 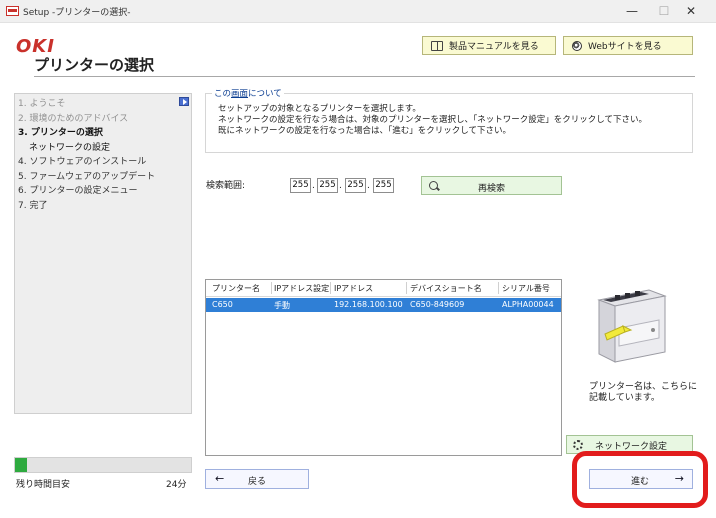 I want to click on about-screen-legend: この画面について, so click(x=248, y=93).